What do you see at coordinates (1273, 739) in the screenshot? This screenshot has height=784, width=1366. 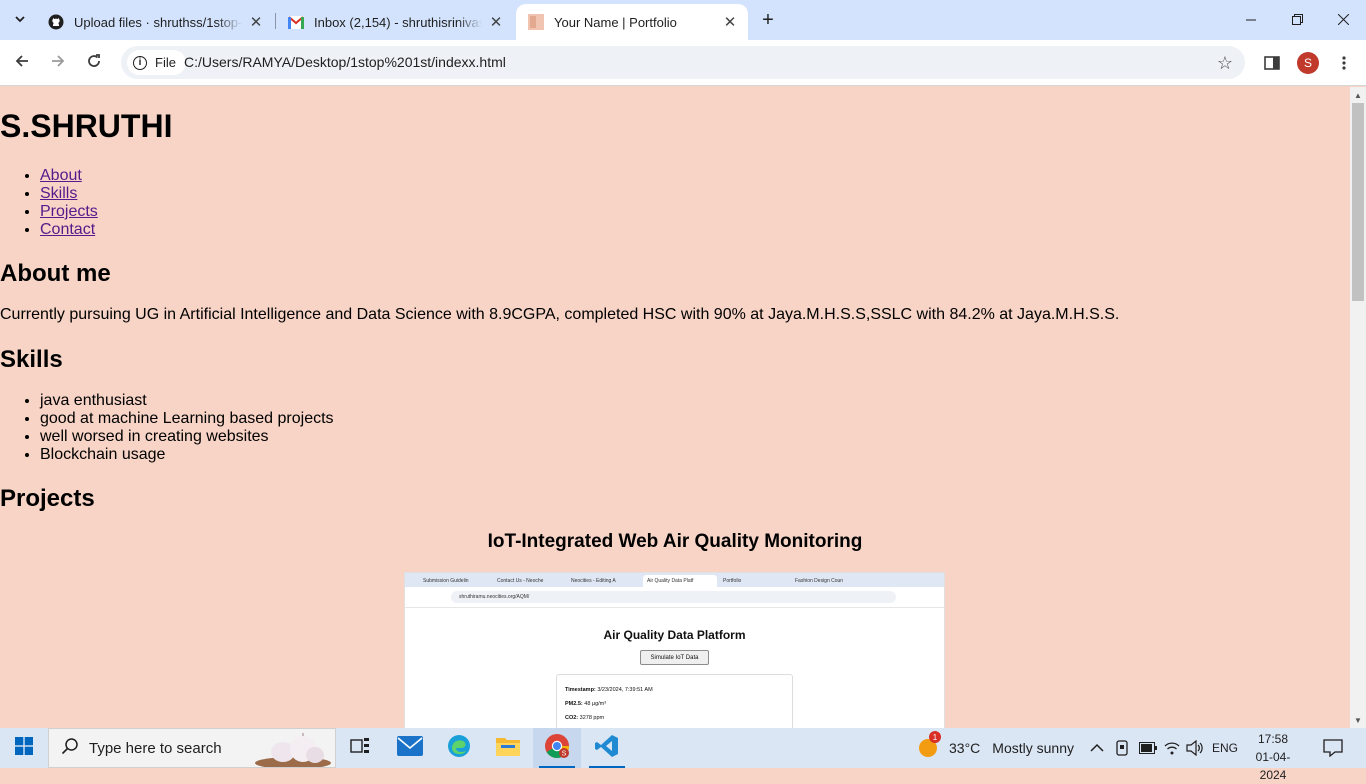 I see `clock-time: 17:58` at bounding box center [1273, 739].